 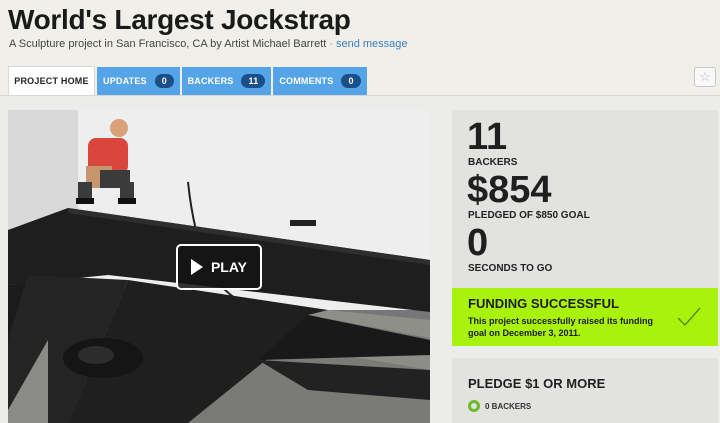 What do you see at coordinates (474, 406) in the screenshot?
I see `backers-dot-icon` at bounding box center [474, 406].